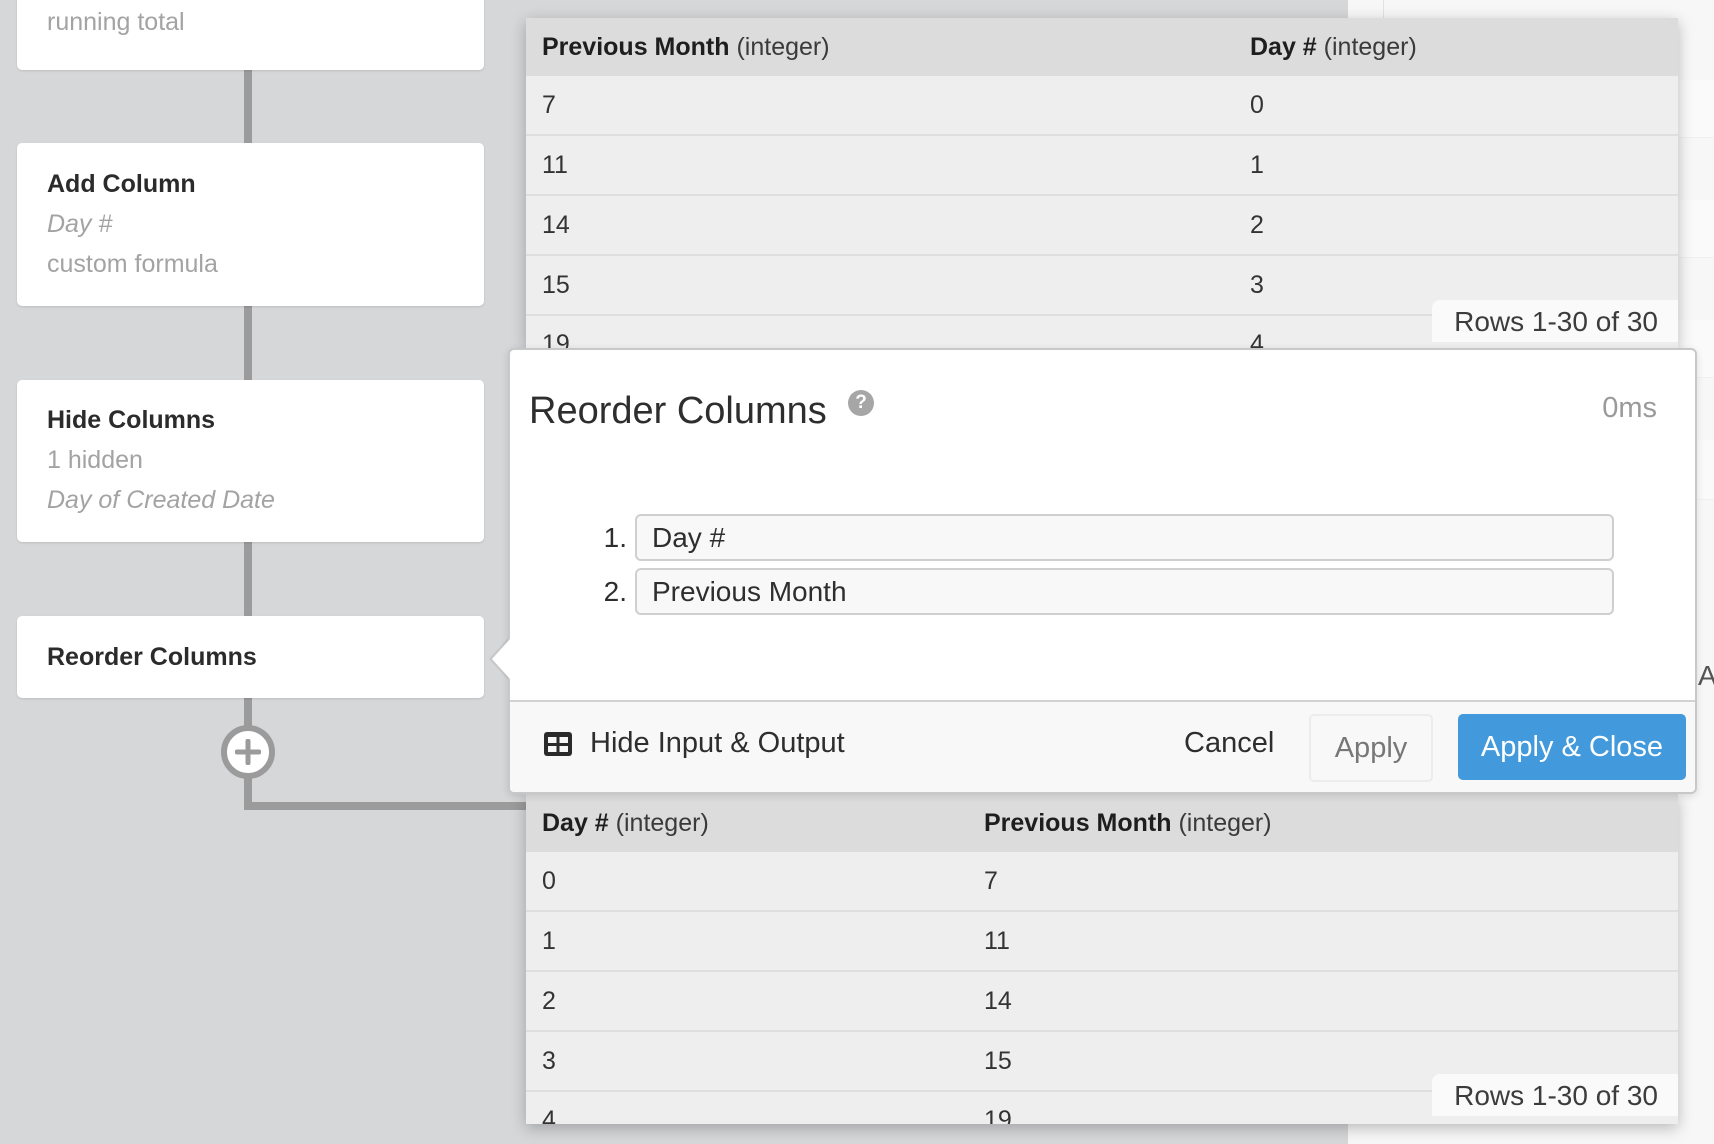 The width and height of the screenshot is (1714, 1144). Describe the element at coordinates (1124, 591) in the screenshot. I see `draggable-column-previous-month: Previous Month` at that location.